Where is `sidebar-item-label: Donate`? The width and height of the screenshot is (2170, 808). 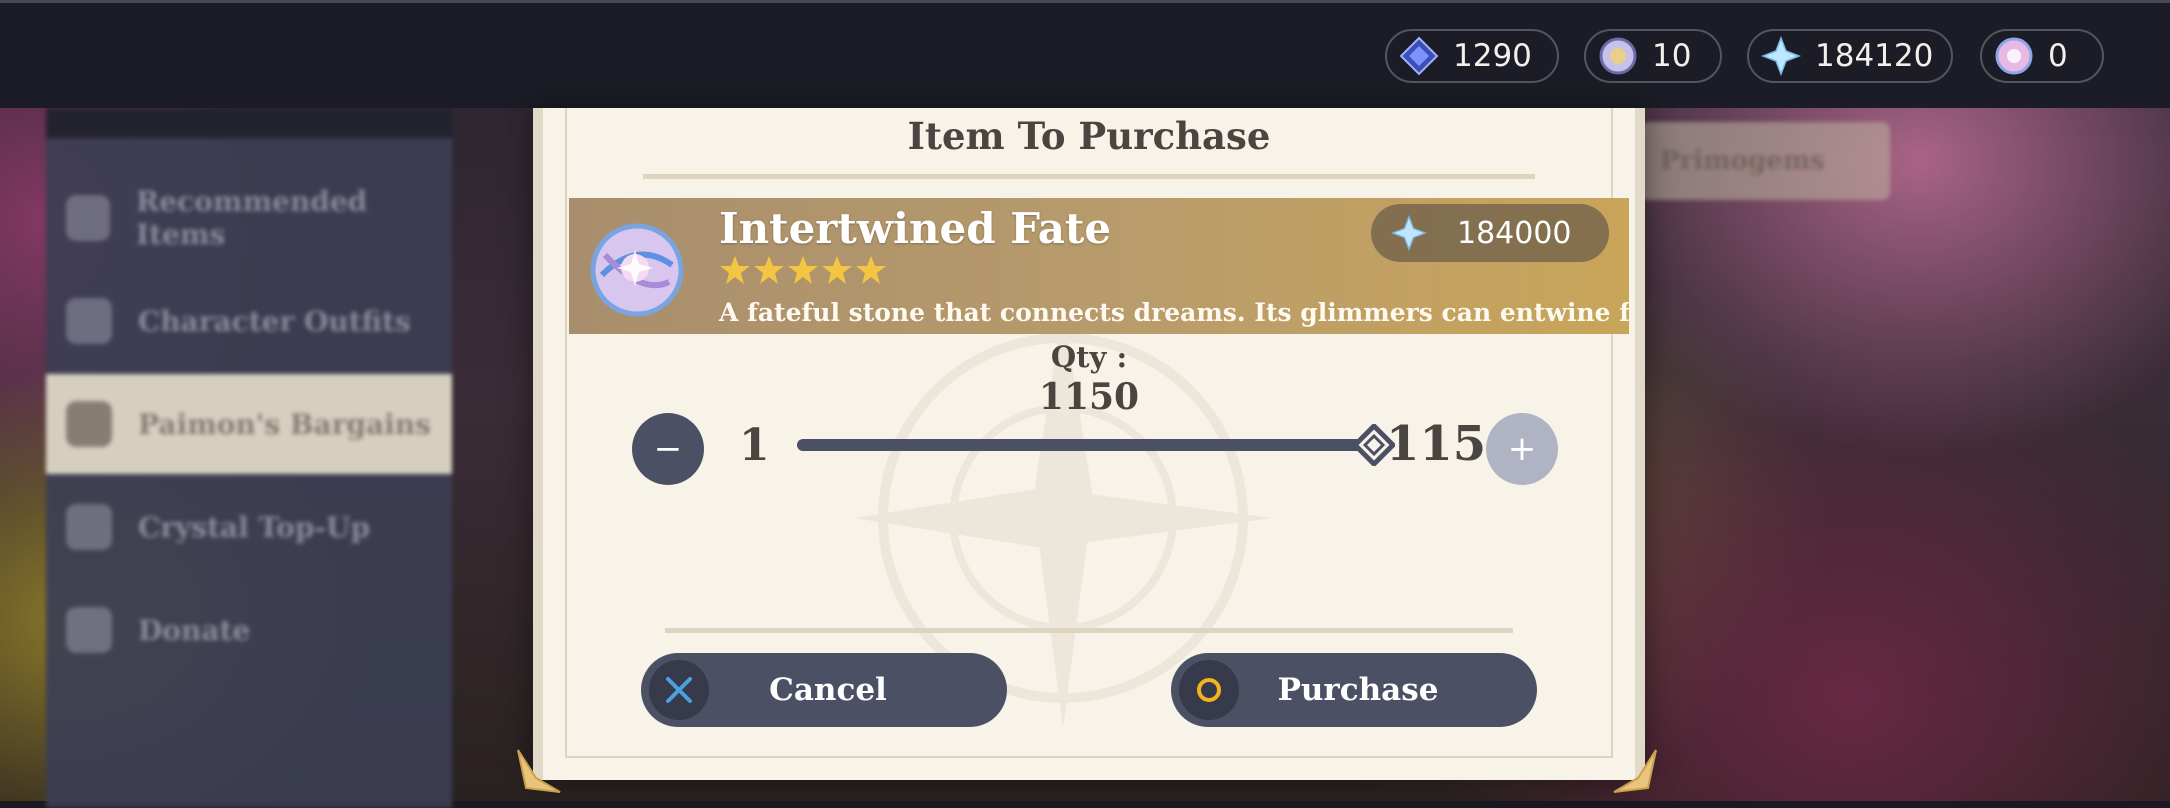 sidebar-item-label: Donate is located at coordinates (194, 630).